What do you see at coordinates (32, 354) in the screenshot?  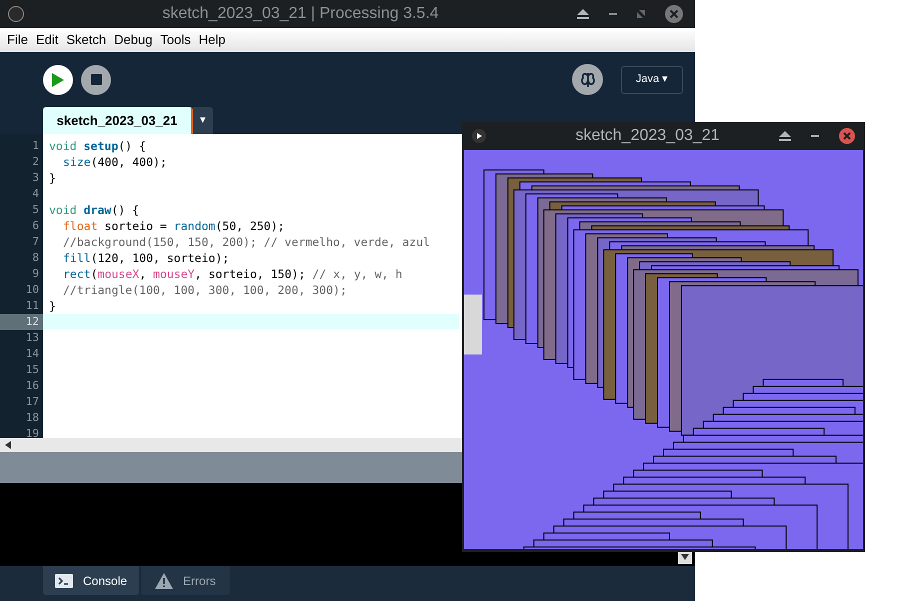 I see `line-number: 14` at bounding box center [32, 354].